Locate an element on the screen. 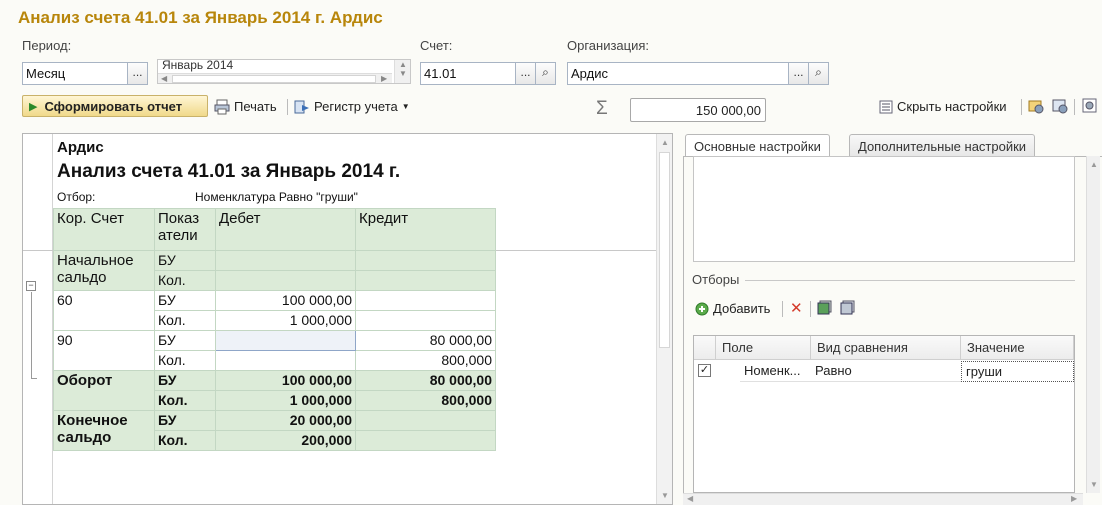  account-label: Счет: is located at coordinates (436, 45).